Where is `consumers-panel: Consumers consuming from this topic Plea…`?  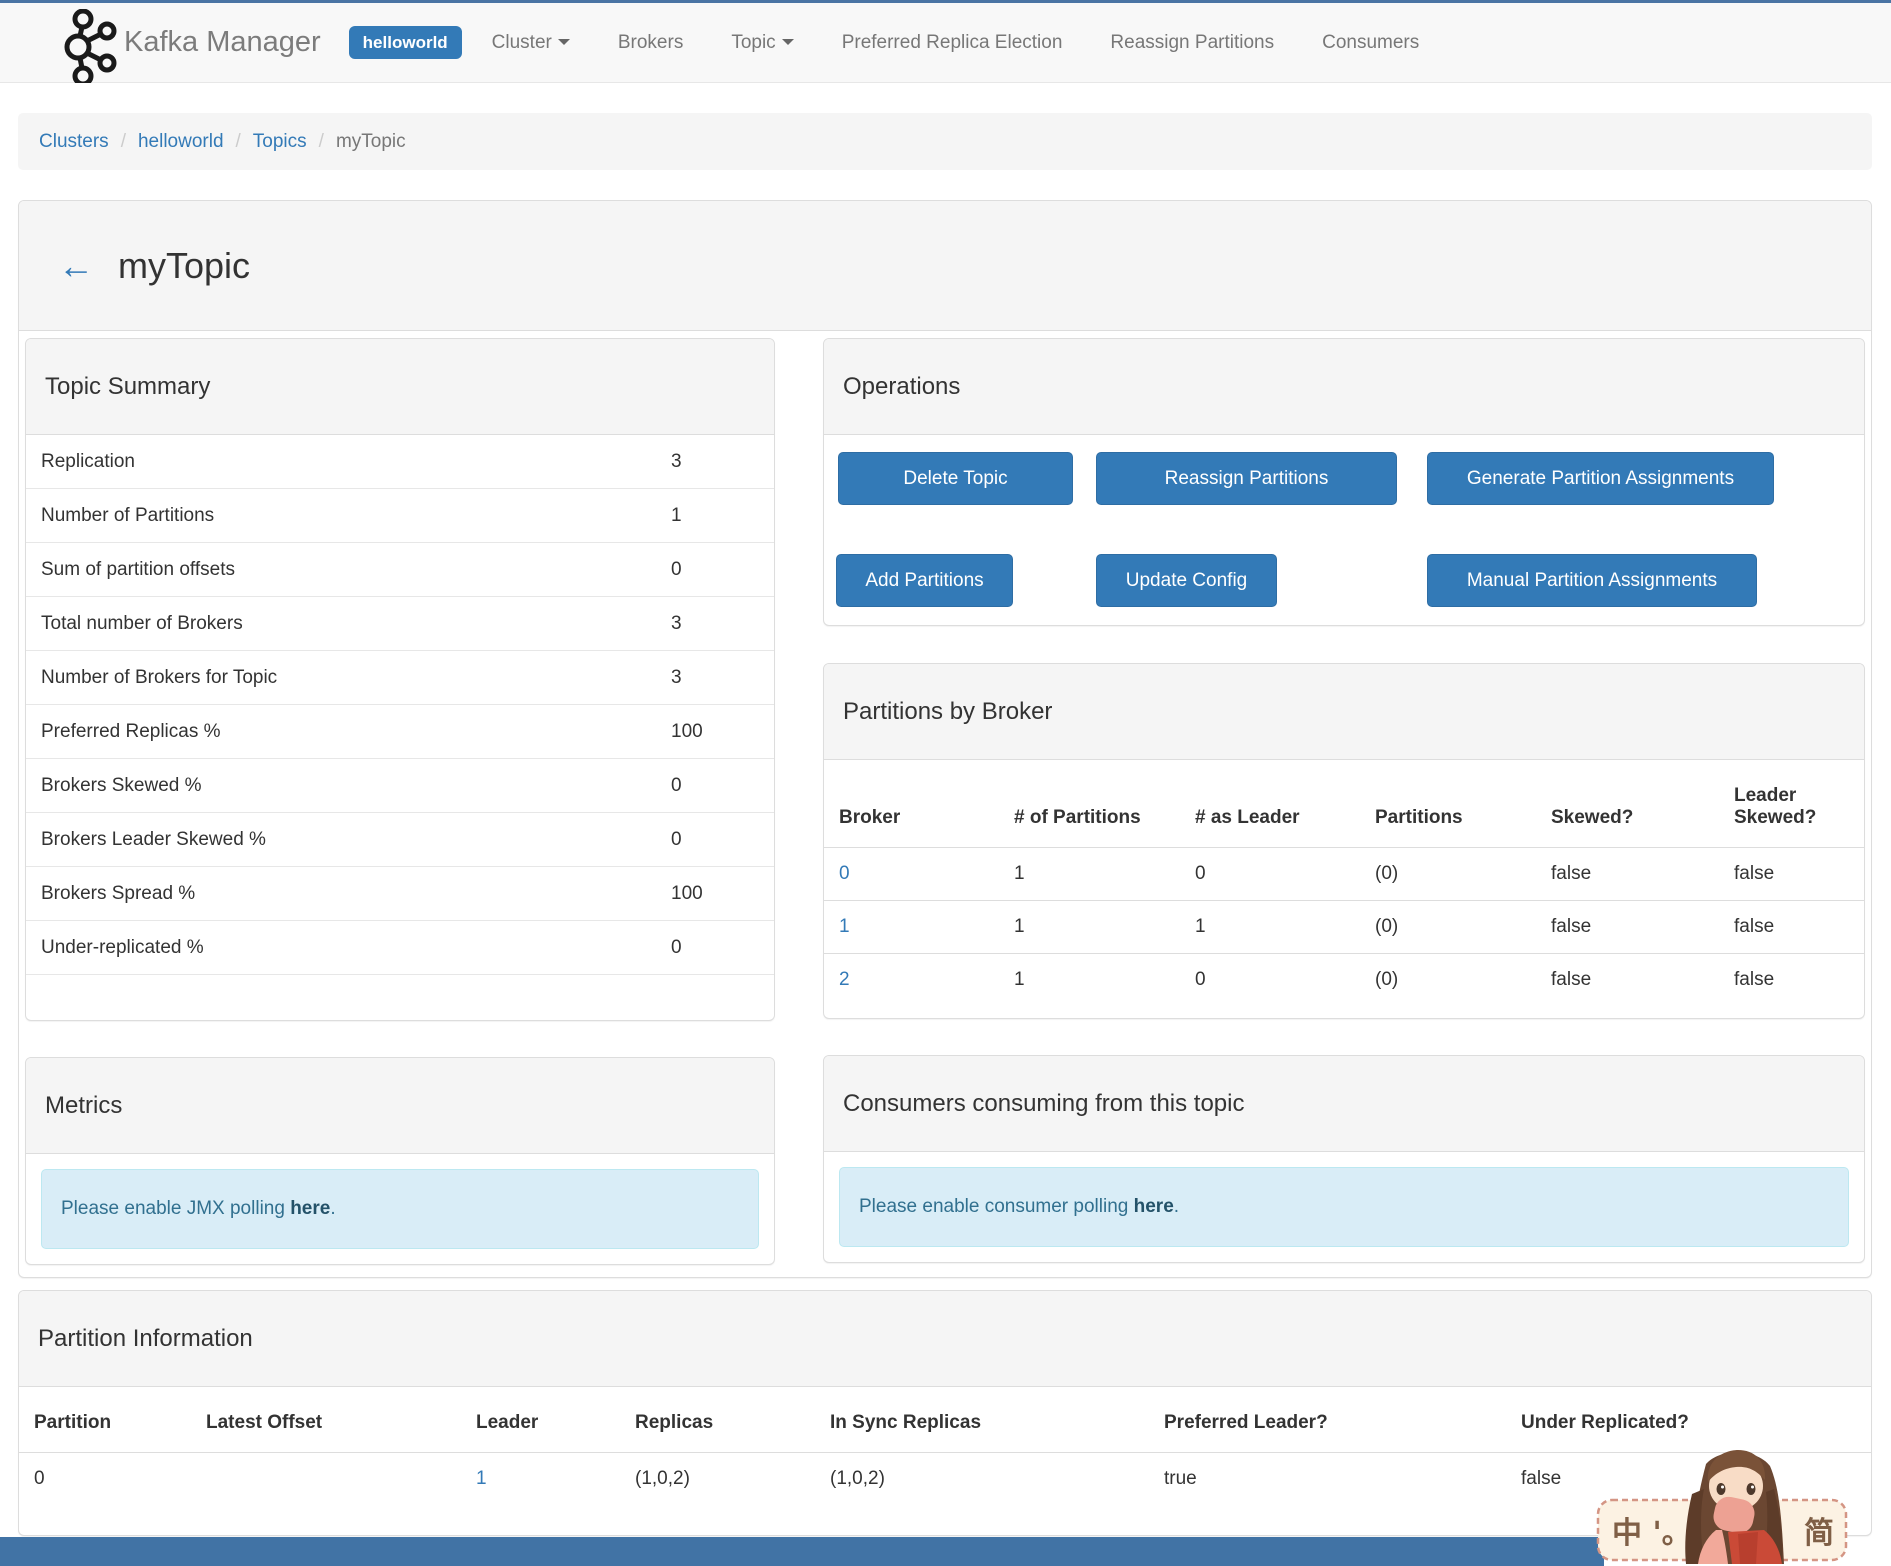
consumers-panel: Consumers consuming from this topic Plea… is located at coordinates (1344, 1159).